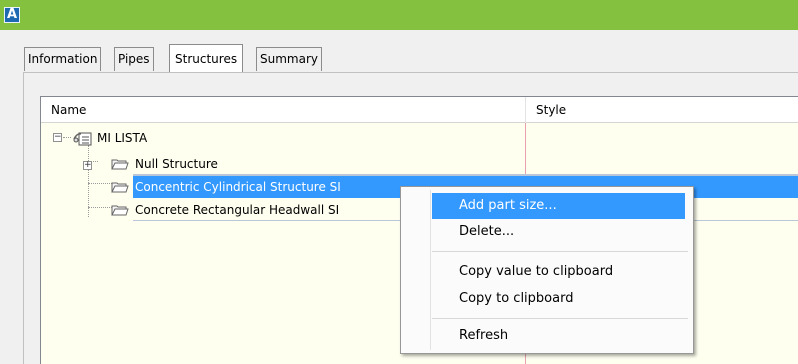 The image size is (798, 364). I want to click on tree-row-null-structure: + Null Structure, so click(419, 164).